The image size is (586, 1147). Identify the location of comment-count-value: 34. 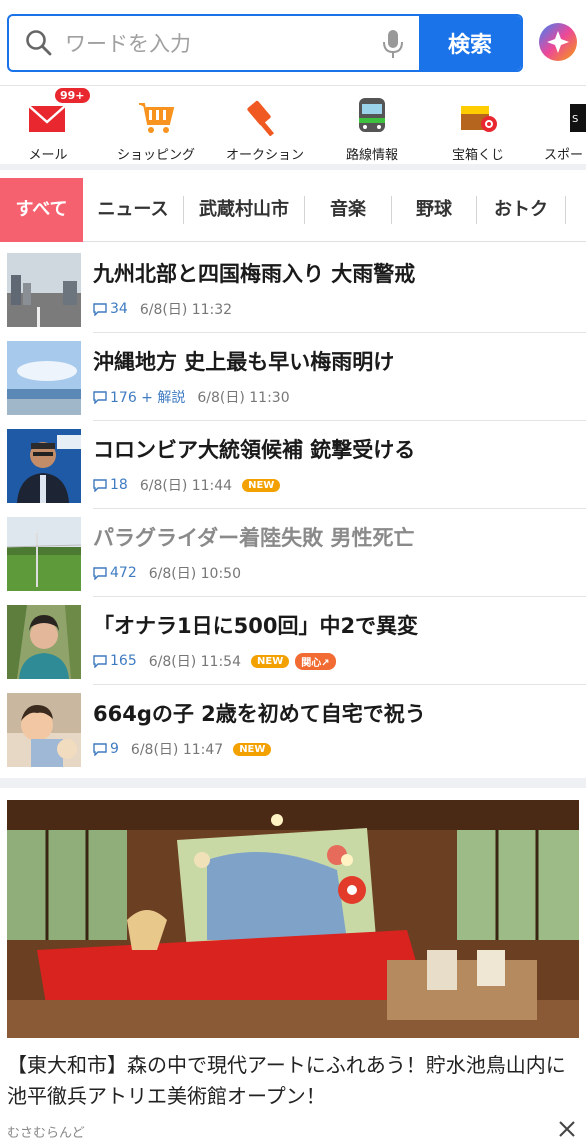
(119, 309).